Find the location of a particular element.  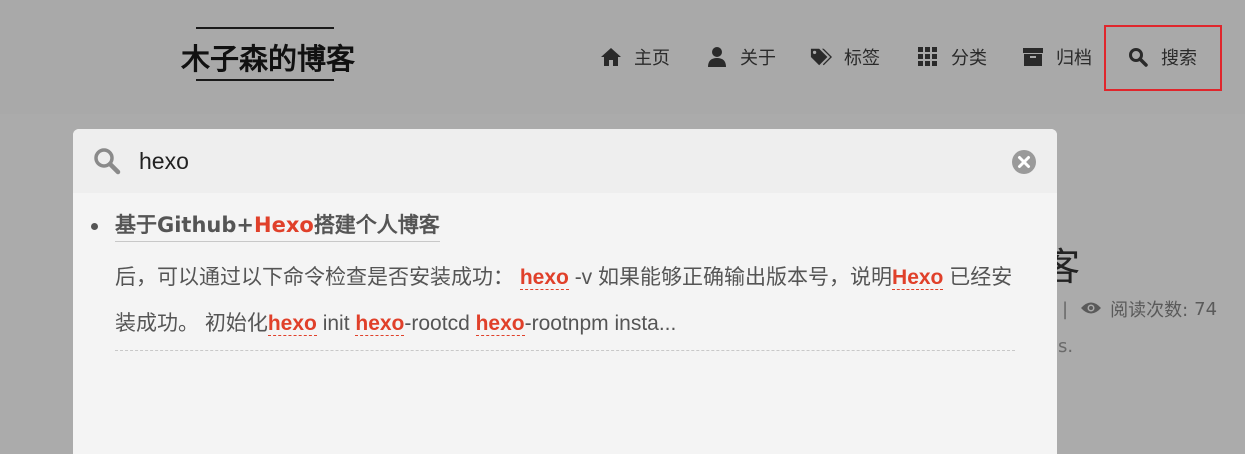

nav-label: 主页 is located at coordinates (652, 58).